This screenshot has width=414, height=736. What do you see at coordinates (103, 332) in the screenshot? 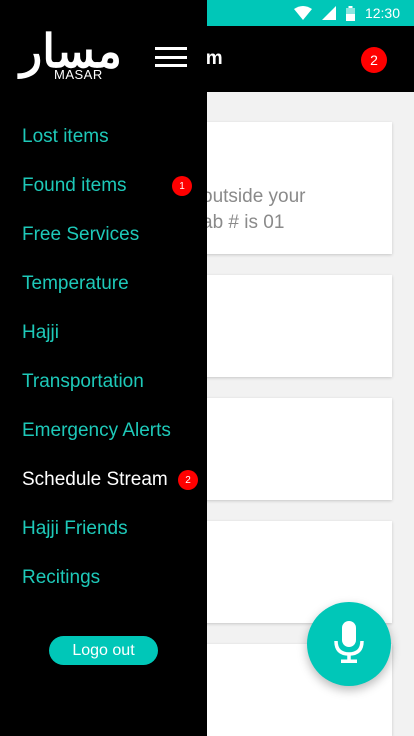
I see `menu-item-hajji: Hajji` at bounding box center [103, 332].